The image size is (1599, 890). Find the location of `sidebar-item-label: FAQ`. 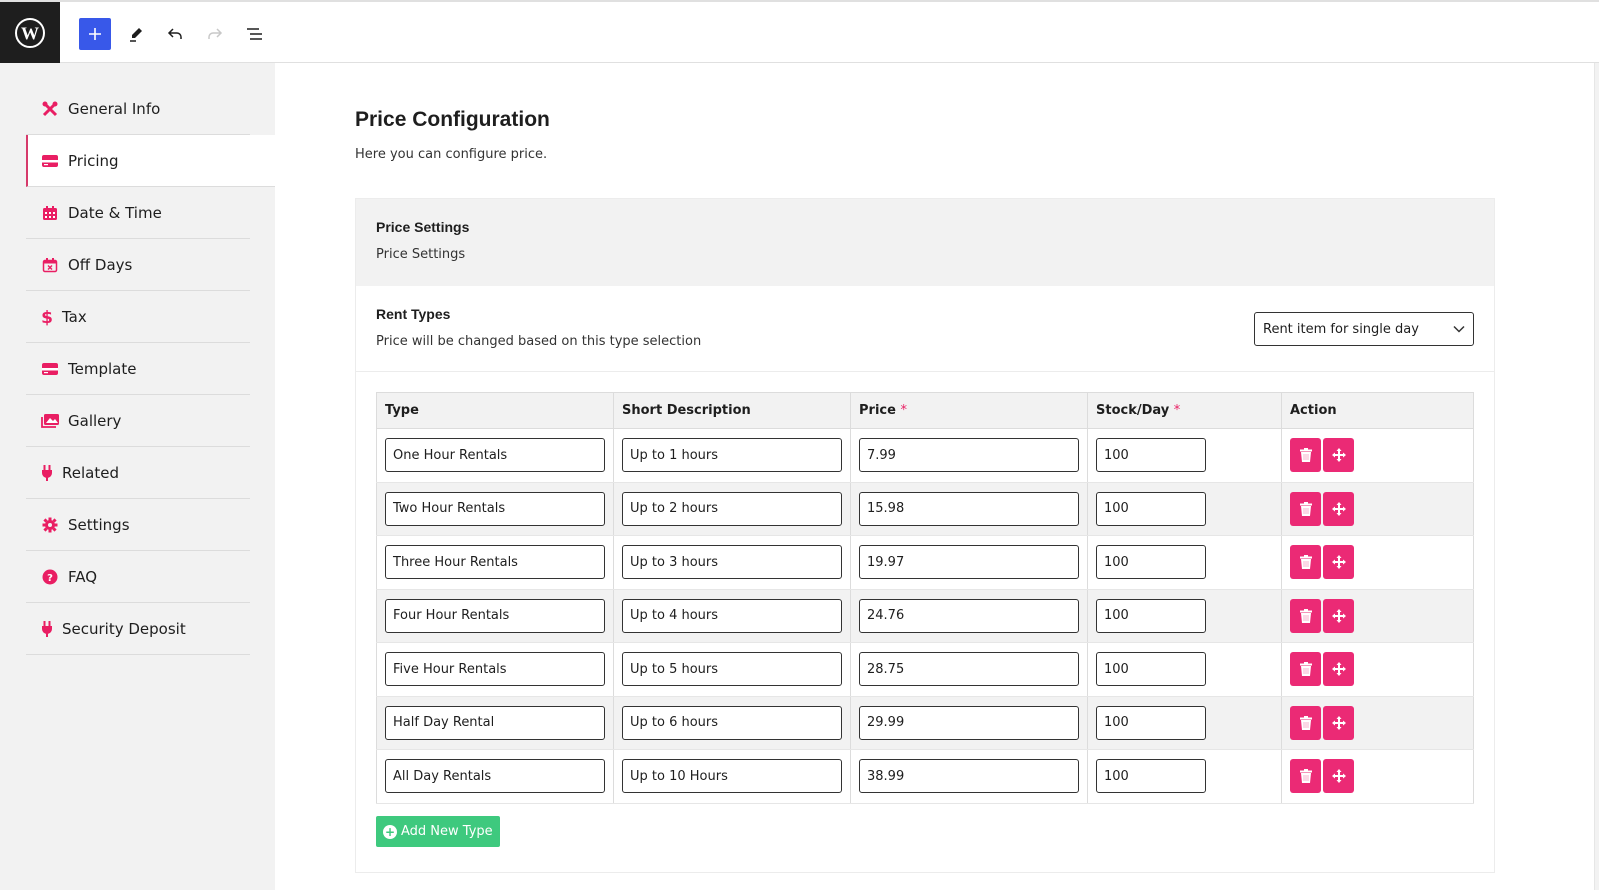

sidebar-item-label: FAQ is located at coordinates (83, 576).